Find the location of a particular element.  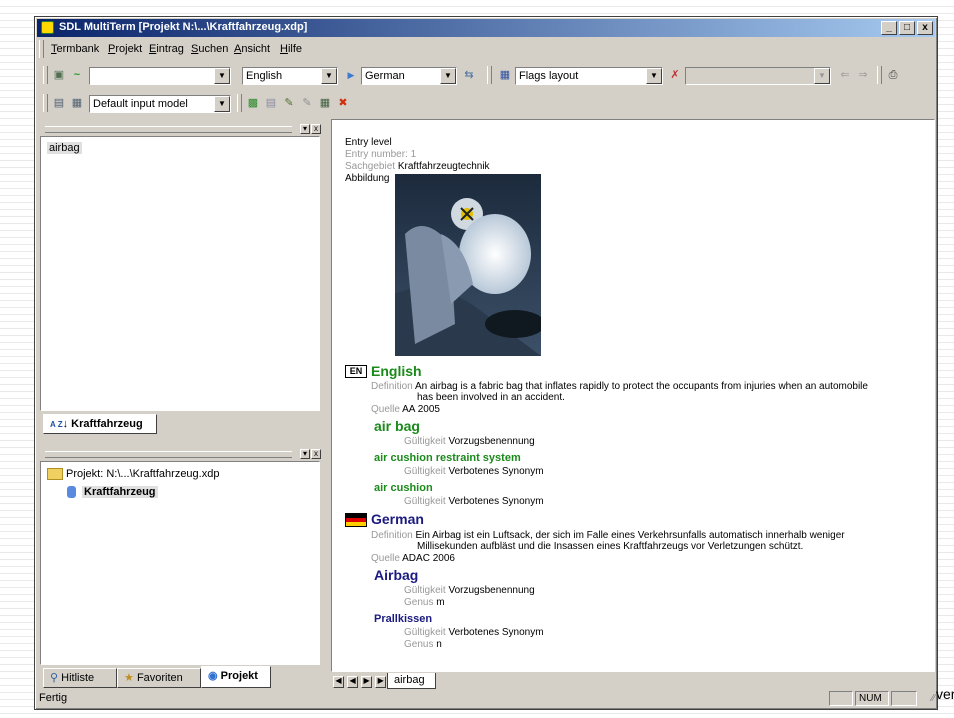

english-quelle: Quelle AA 2005 is located at coordinates (405, 409).